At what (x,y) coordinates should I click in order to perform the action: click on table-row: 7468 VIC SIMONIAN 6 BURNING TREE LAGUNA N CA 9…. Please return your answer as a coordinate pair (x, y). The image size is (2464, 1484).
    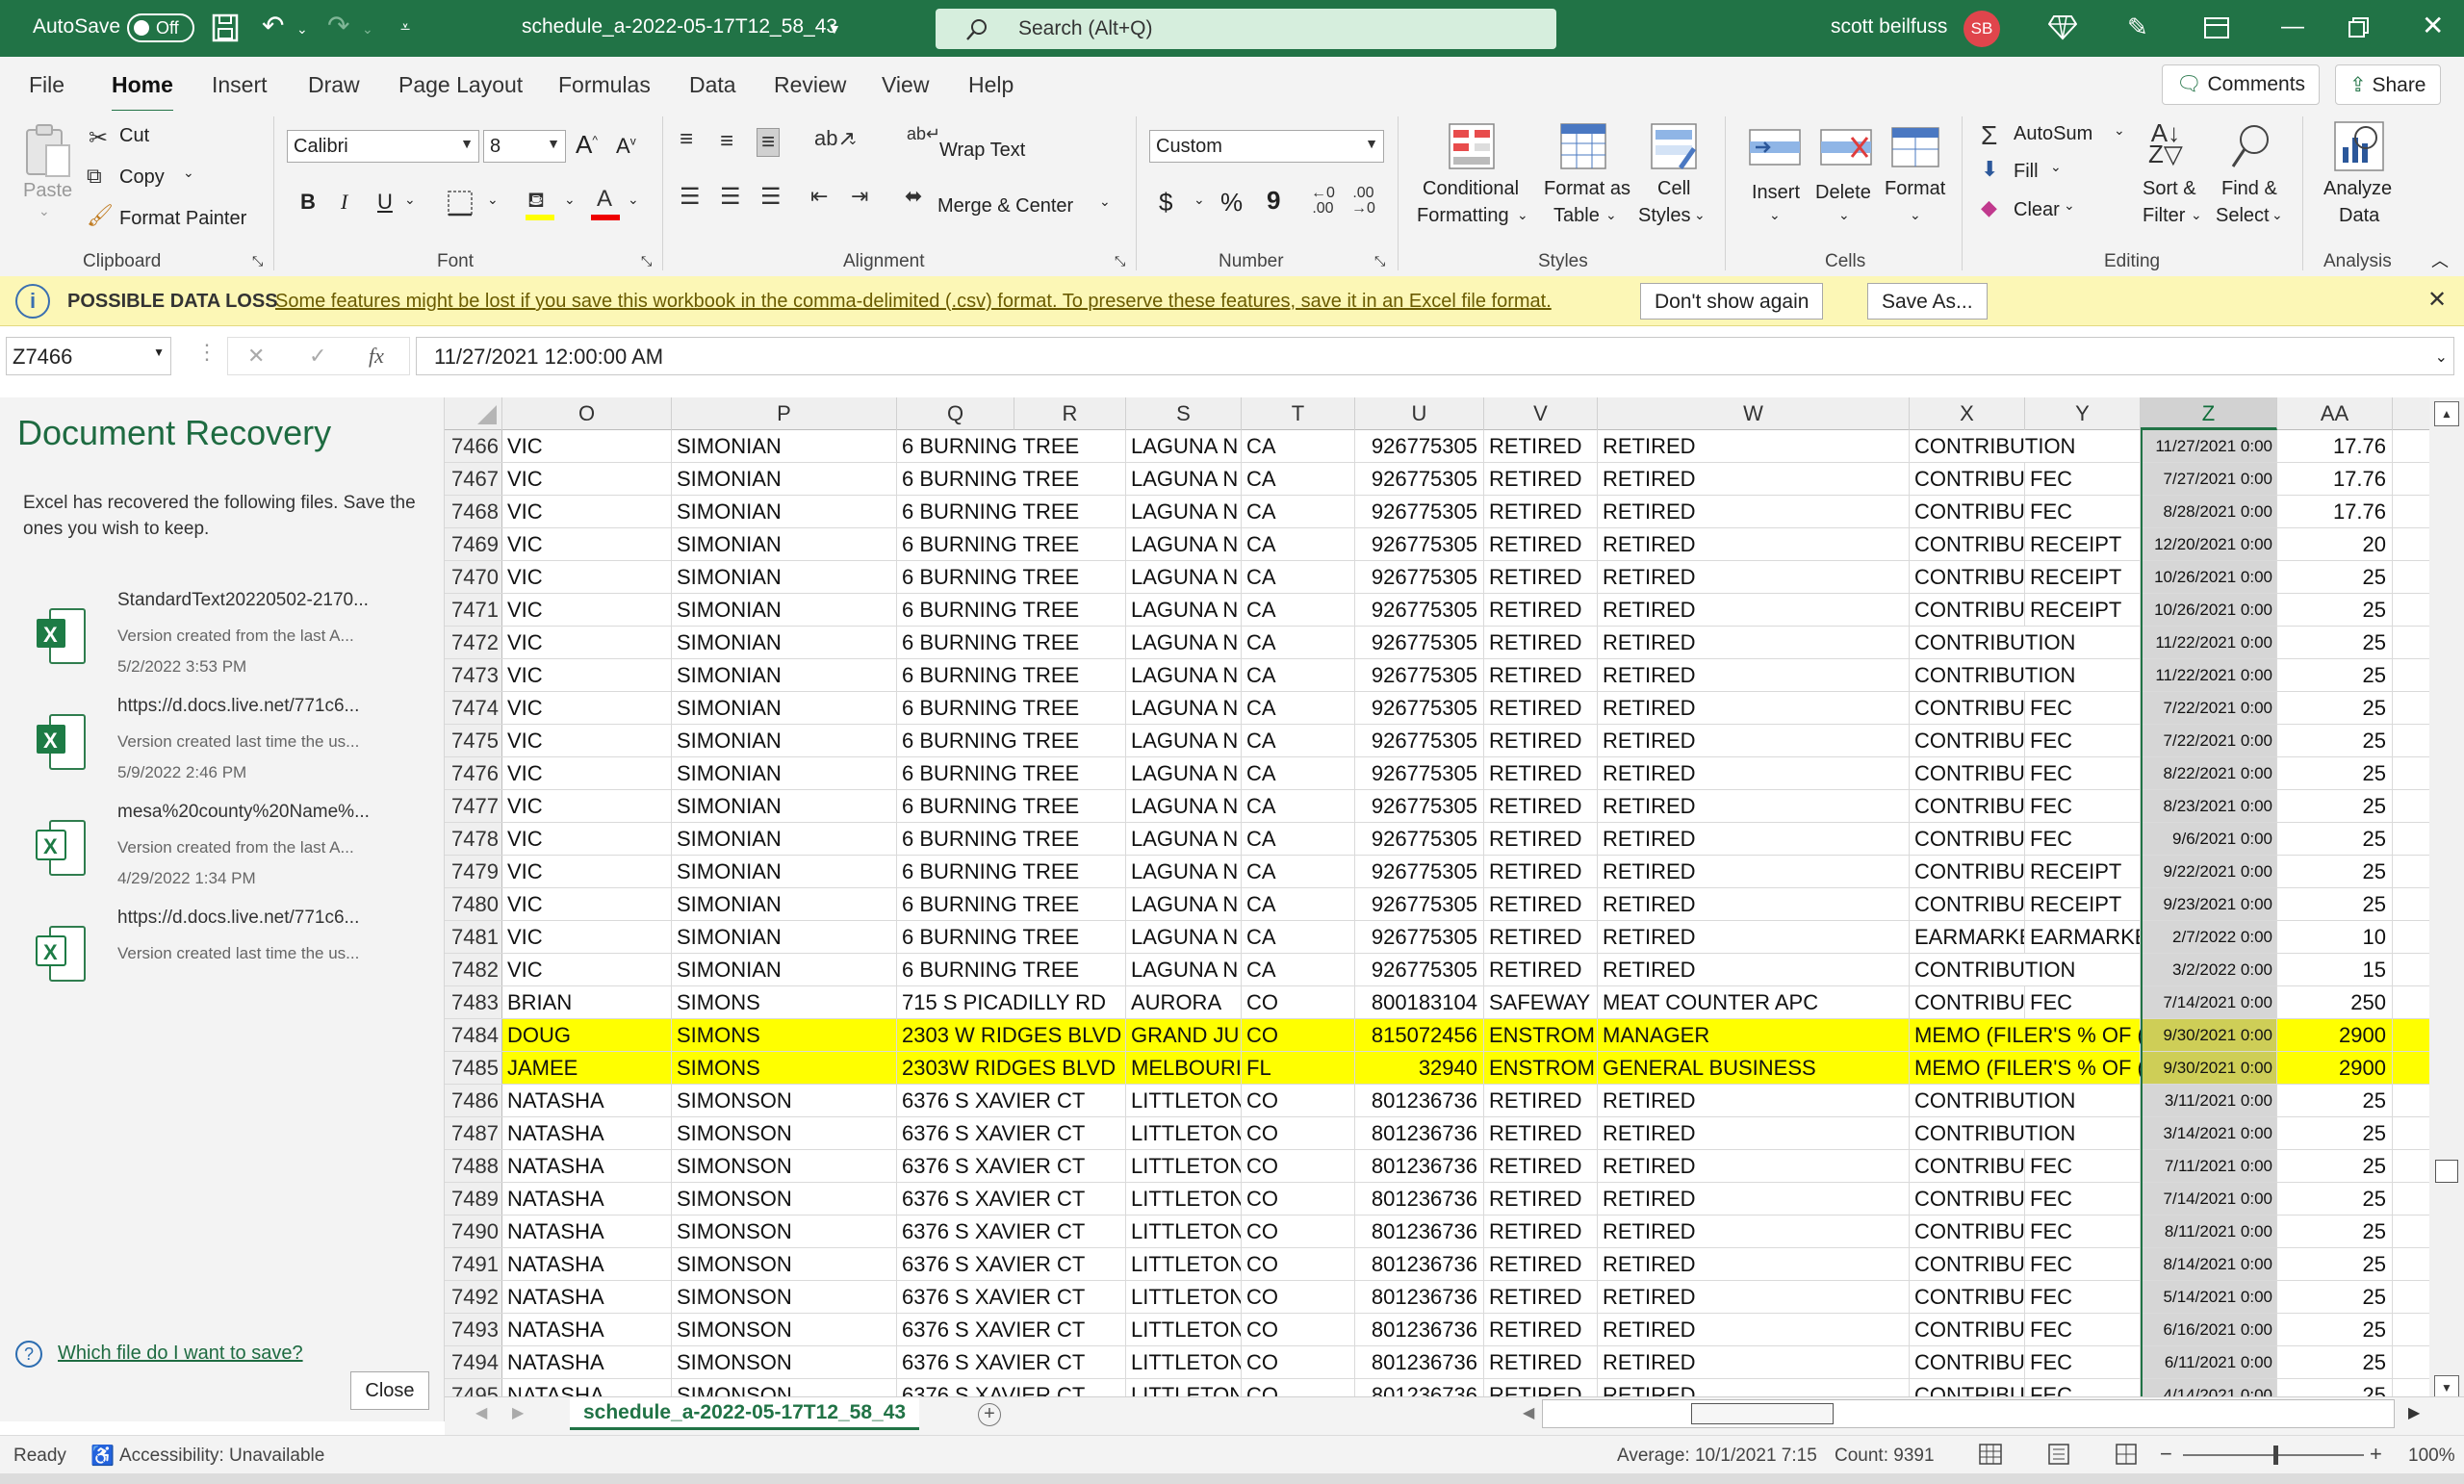
    Looking at the image, I should click on (1437, 512).